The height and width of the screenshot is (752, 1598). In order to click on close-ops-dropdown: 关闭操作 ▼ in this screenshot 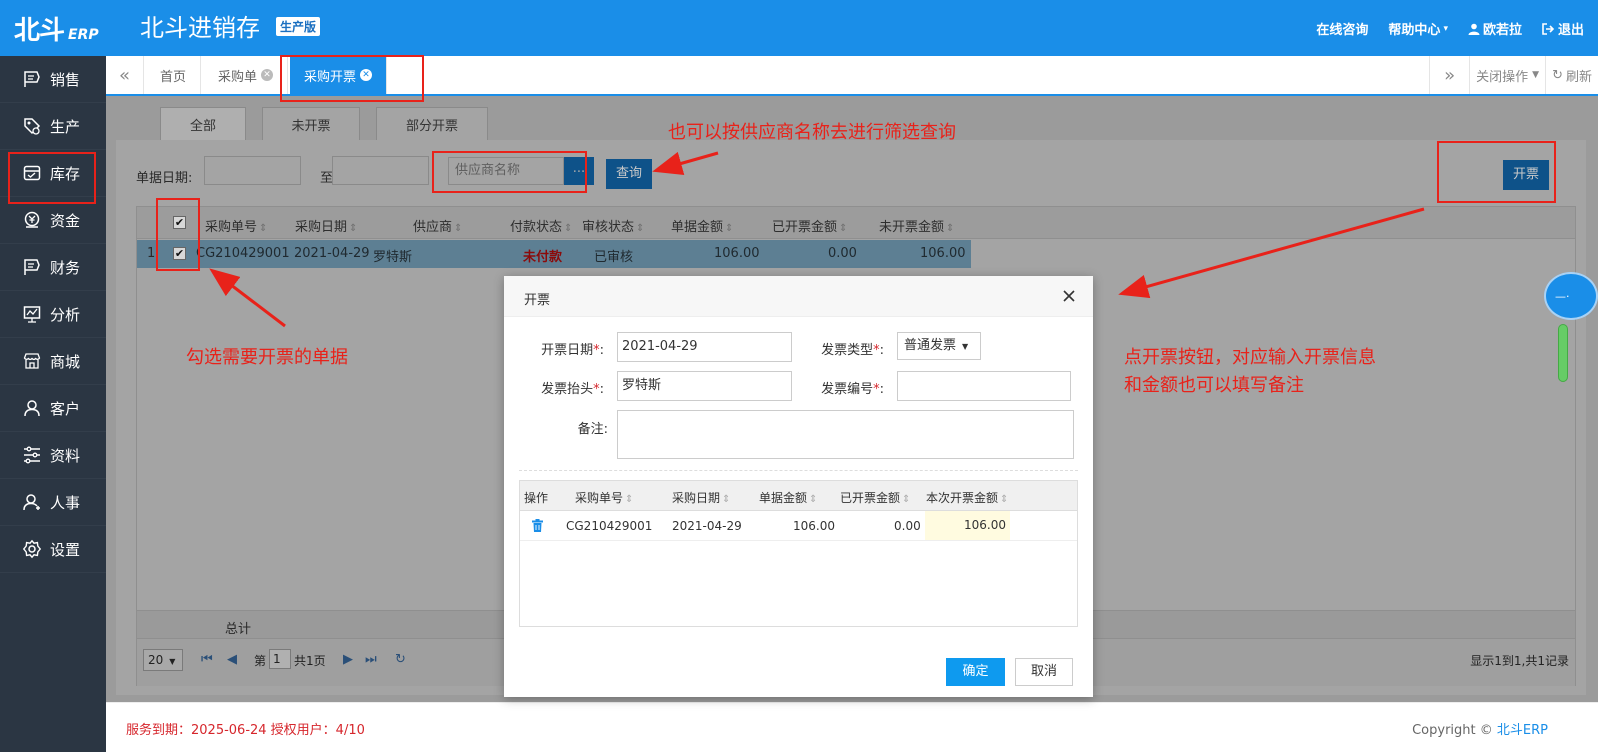, I will do `click(1507, 75)`.